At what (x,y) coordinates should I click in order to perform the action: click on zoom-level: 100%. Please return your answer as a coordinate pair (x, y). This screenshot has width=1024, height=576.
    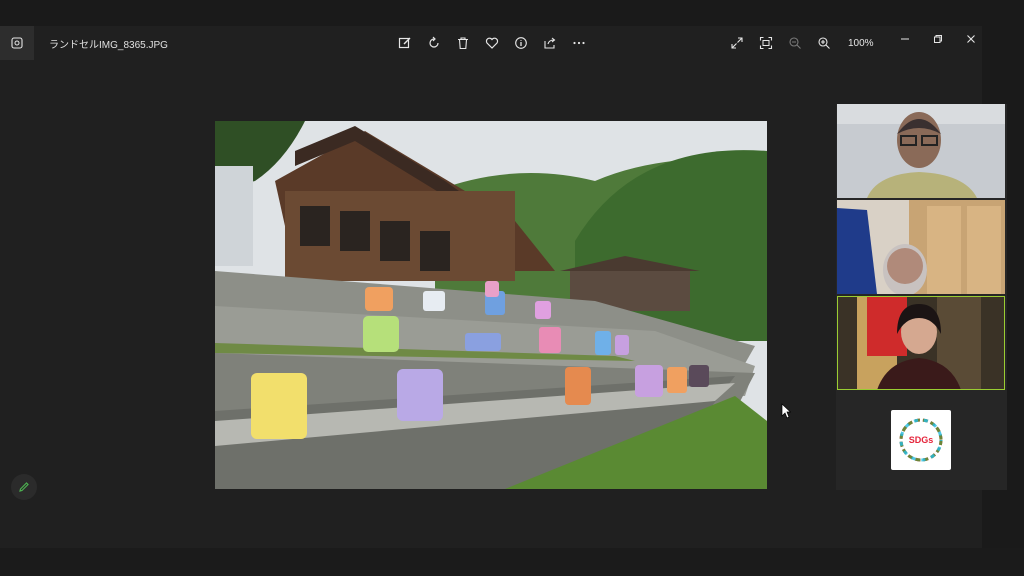
    Looking at the image, I should click on (861, 43).